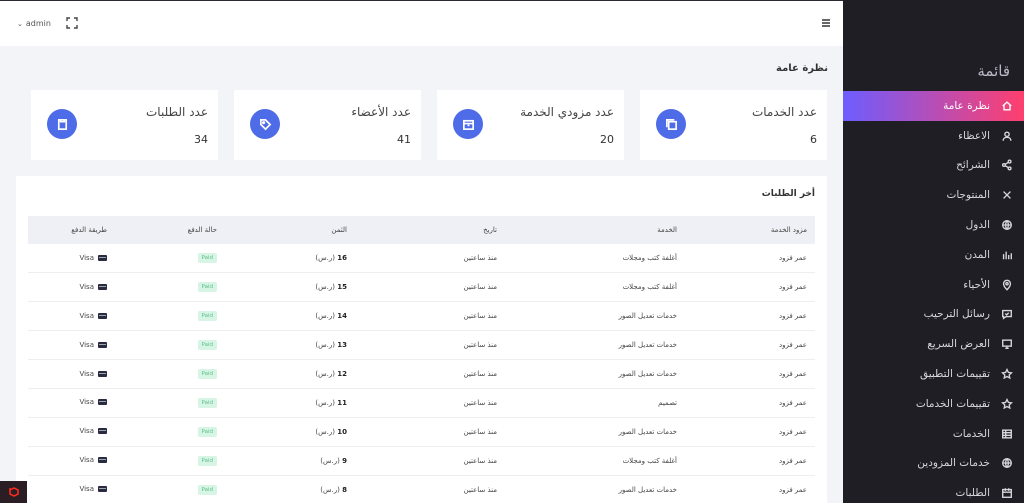  Describe the element at coordinates (933, 434) in the screenshot. I see `sidebar-item: الخدمات` at that location.